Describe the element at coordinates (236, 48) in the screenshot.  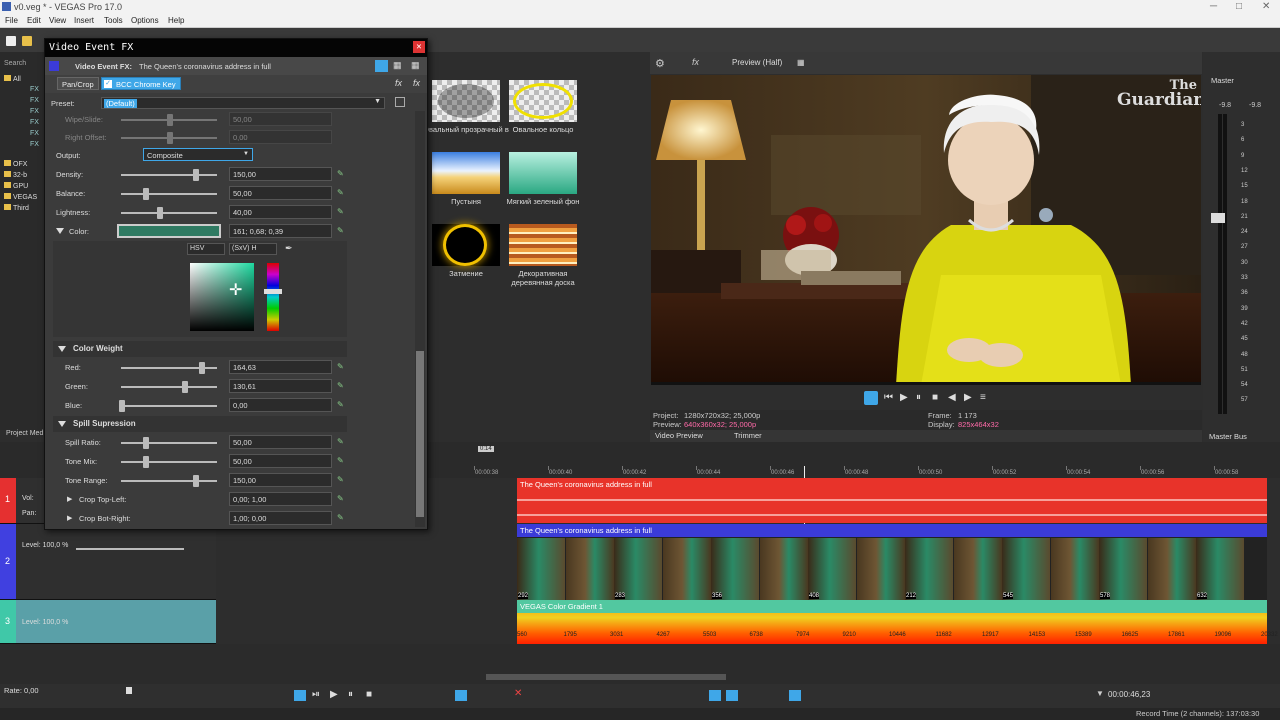
I see `fx-window-titlebar: Video Event FX ✕` at that location.